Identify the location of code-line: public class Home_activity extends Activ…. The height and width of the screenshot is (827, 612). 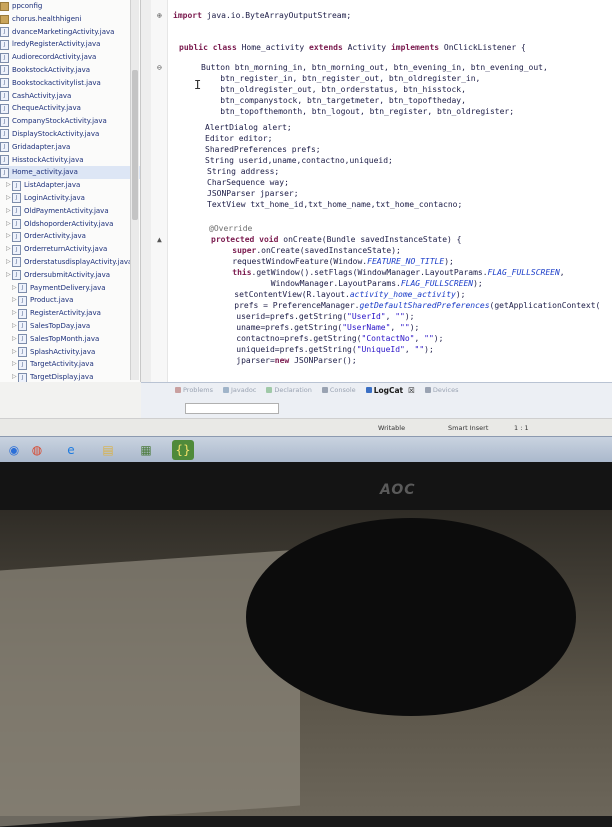
(352, 47).